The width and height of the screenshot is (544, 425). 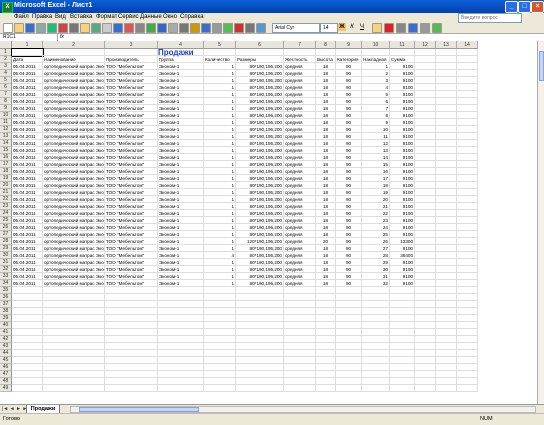 I want to click on row-header: 38, so click(x=6, y=311).